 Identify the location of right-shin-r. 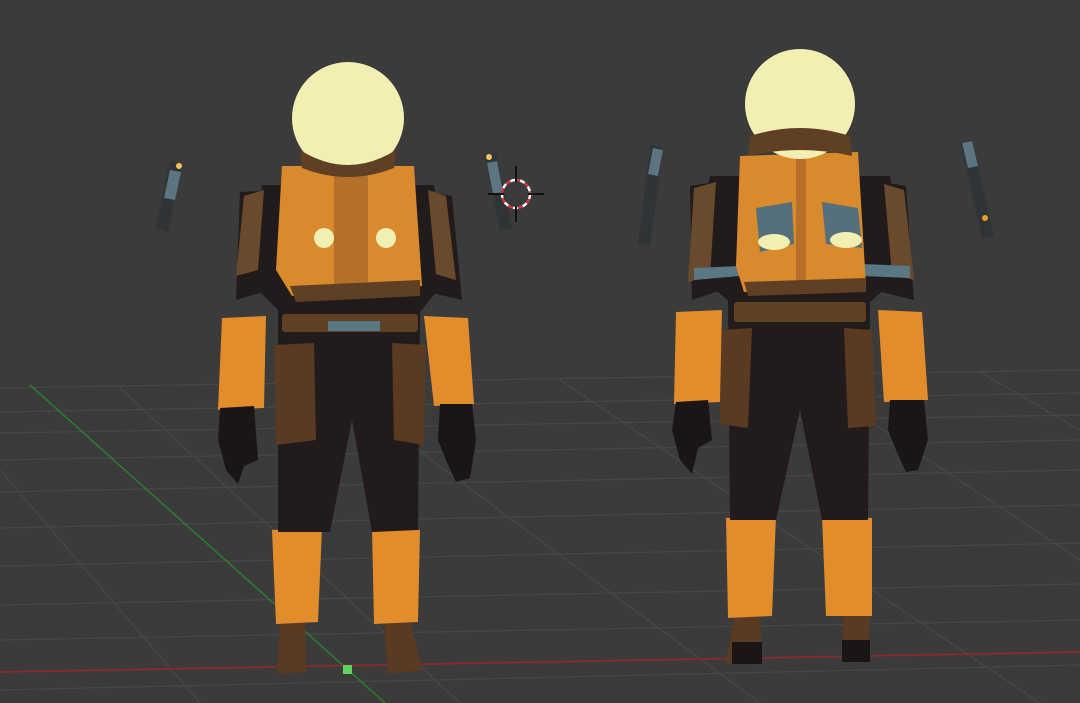
(847, 566).